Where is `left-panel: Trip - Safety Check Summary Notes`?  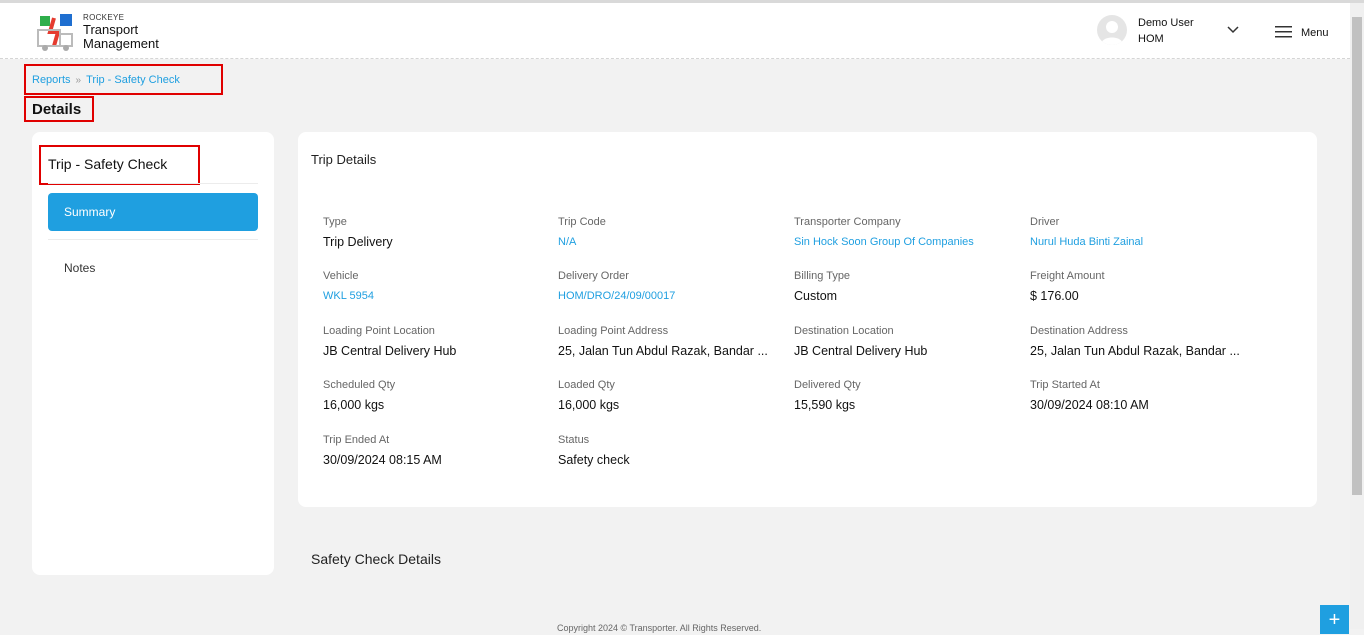
left-panel: Trip - Safety Check Summary Notes is located at coordinates (153, 353).